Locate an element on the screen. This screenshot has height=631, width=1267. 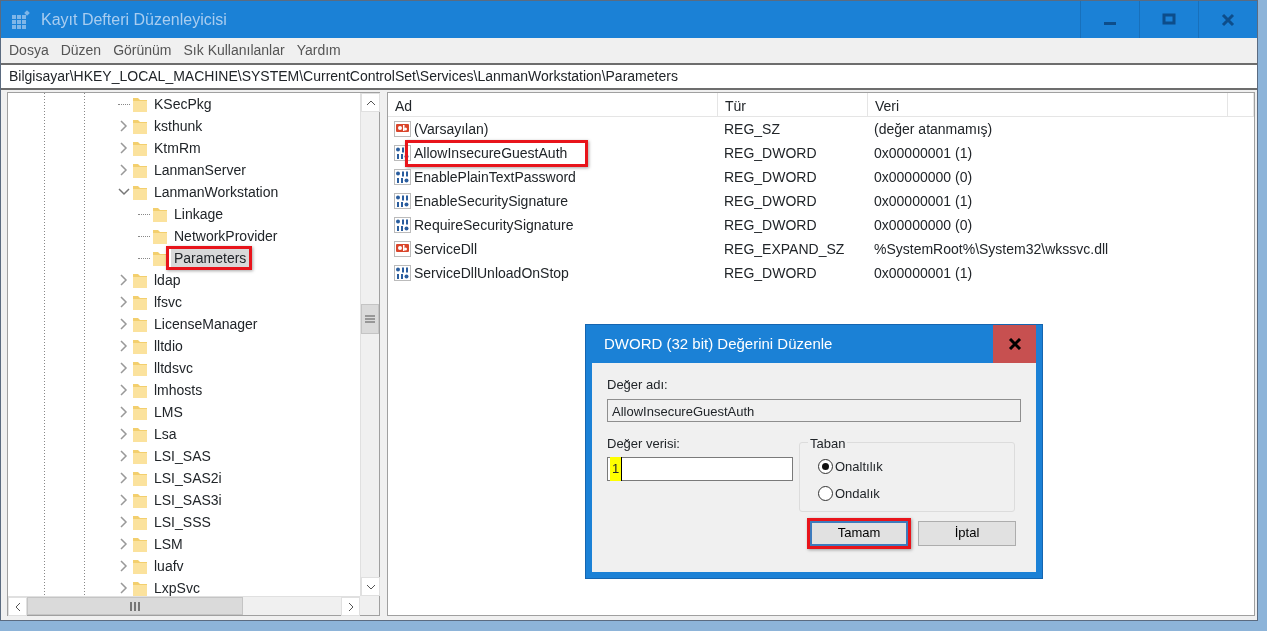
close-button is located at coordinates (1014, 344).